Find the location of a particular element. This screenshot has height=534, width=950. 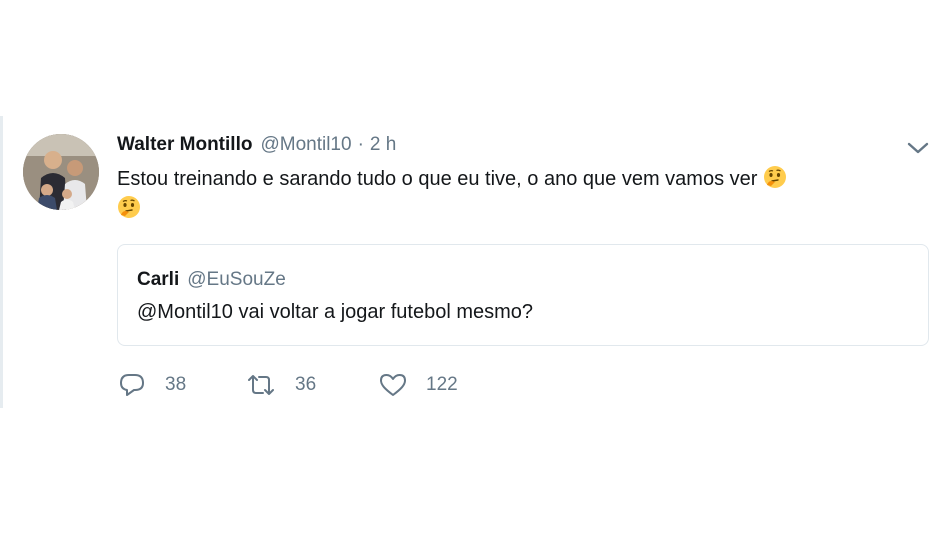

reply-icon is located at coordinates (132, 385).